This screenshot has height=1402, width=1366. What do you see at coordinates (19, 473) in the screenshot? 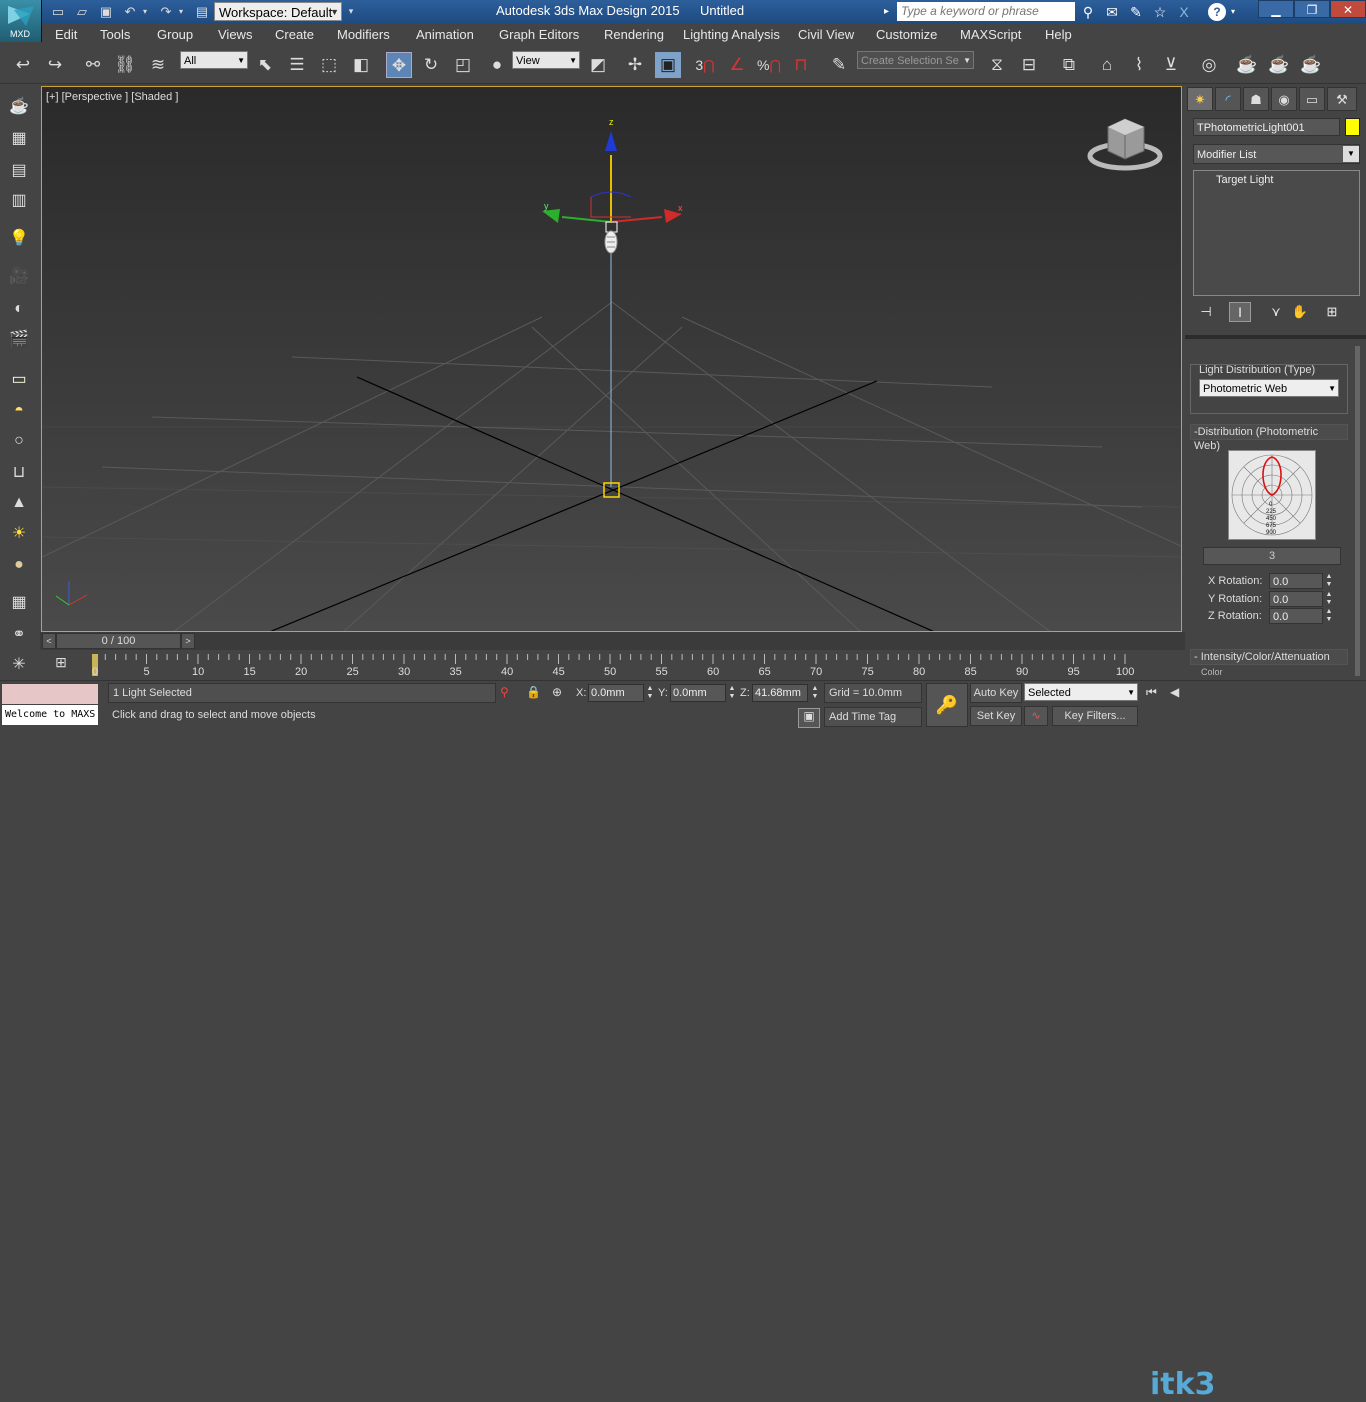
I see `basket-icon: ⊔` at bounding box center [19, 473].